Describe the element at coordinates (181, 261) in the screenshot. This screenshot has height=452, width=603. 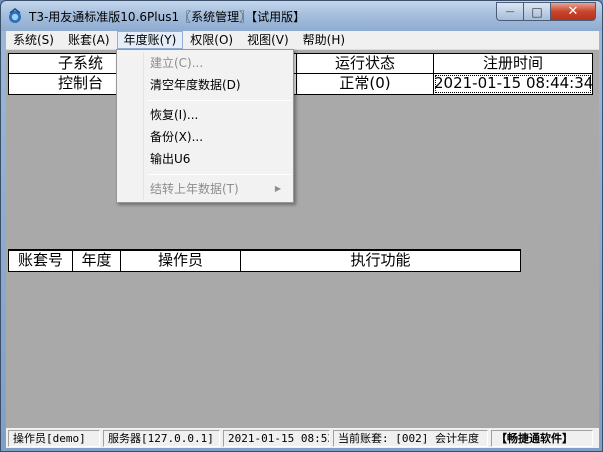
I see `header-operator: 操作员` at that location.